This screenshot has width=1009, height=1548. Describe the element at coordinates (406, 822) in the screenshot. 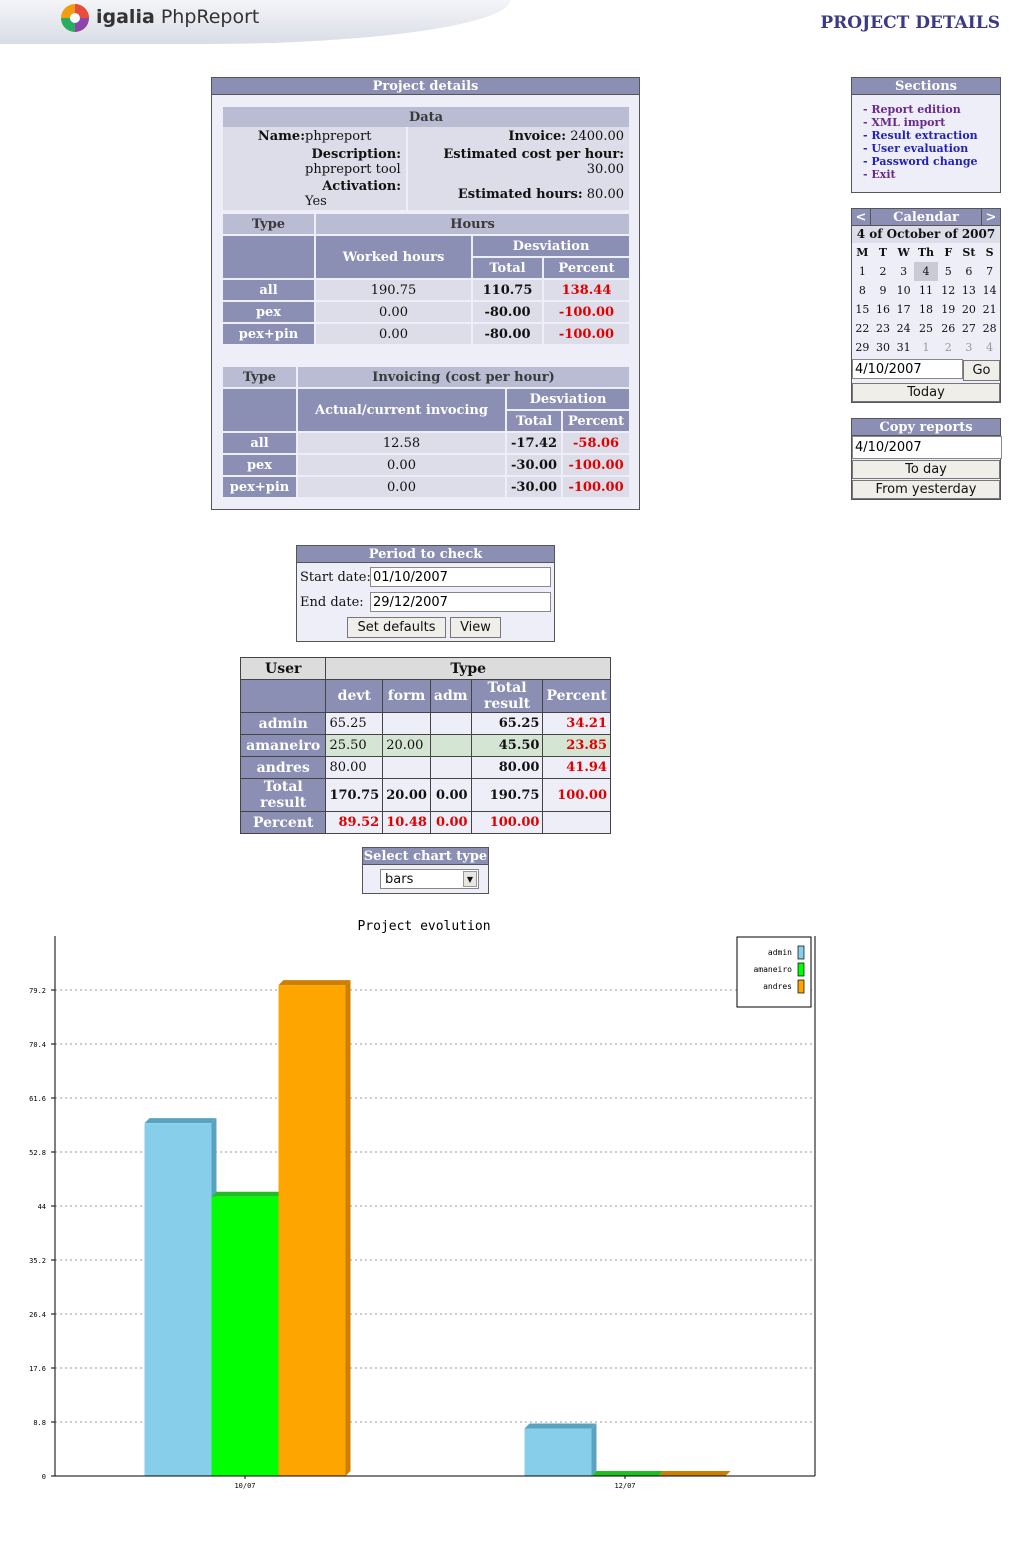

I see `percent-form: 10.48` at that location.